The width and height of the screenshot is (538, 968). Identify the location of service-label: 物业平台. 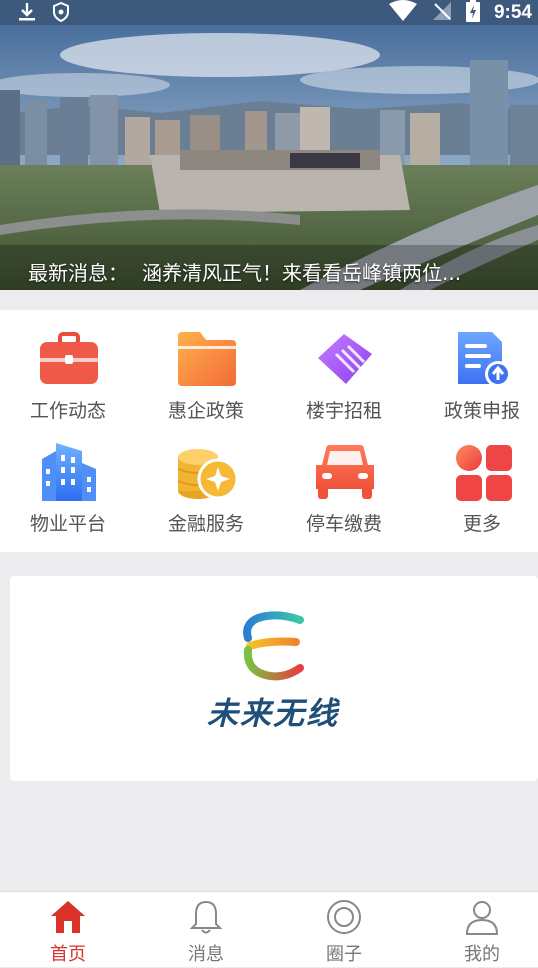
(67, 524).